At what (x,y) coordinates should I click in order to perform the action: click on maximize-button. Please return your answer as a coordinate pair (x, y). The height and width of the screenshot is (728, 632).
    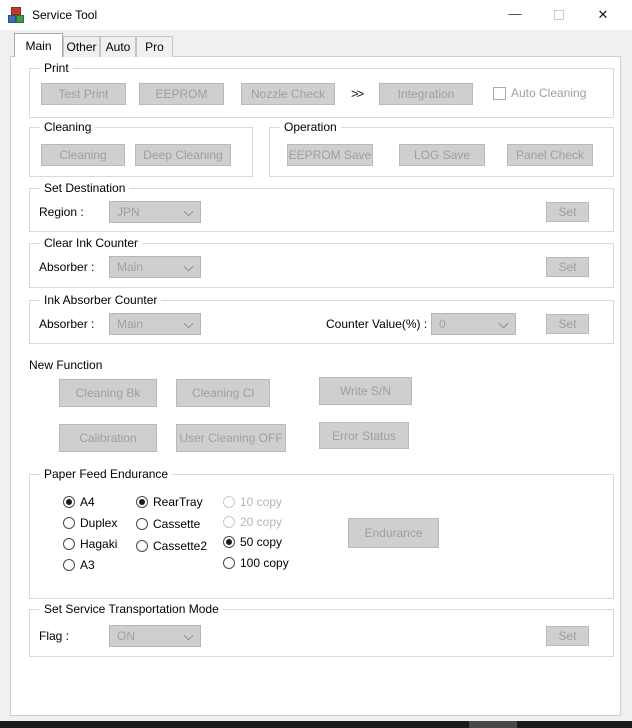
    Looking at the image, I should click on (559, 15).